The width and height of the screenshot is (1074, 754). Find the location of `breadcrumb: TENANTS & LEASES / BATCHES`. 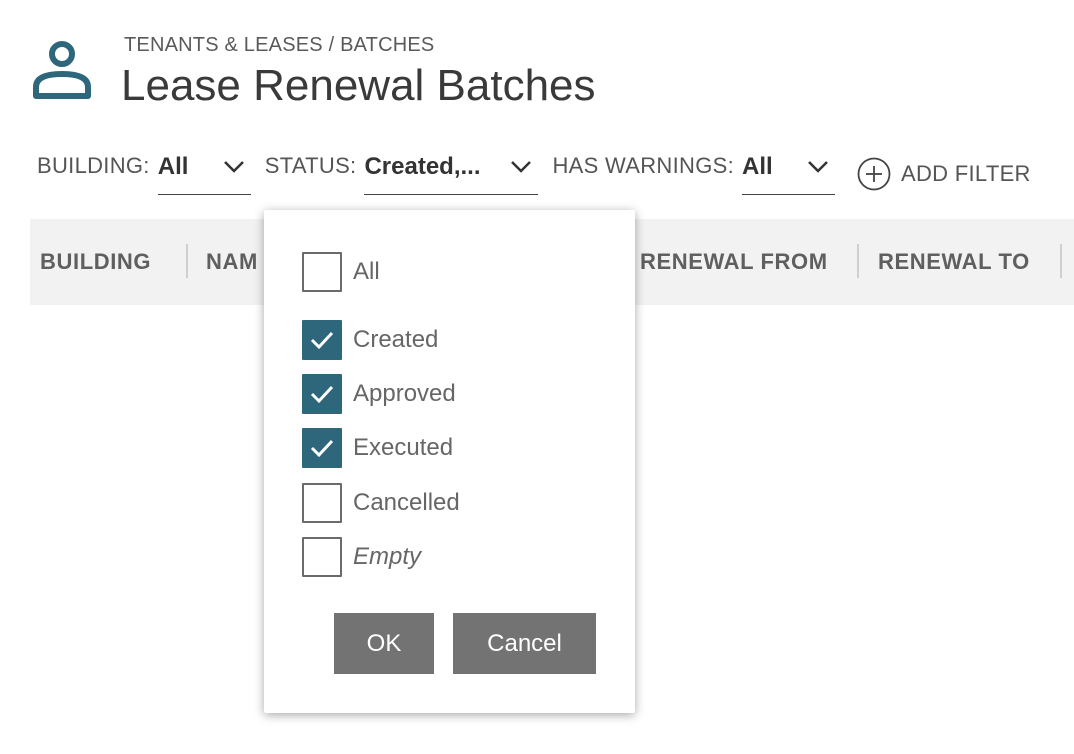

breadcrumb: TENANTS & LEASES / BATCHES is located at coordinates (279, 45).